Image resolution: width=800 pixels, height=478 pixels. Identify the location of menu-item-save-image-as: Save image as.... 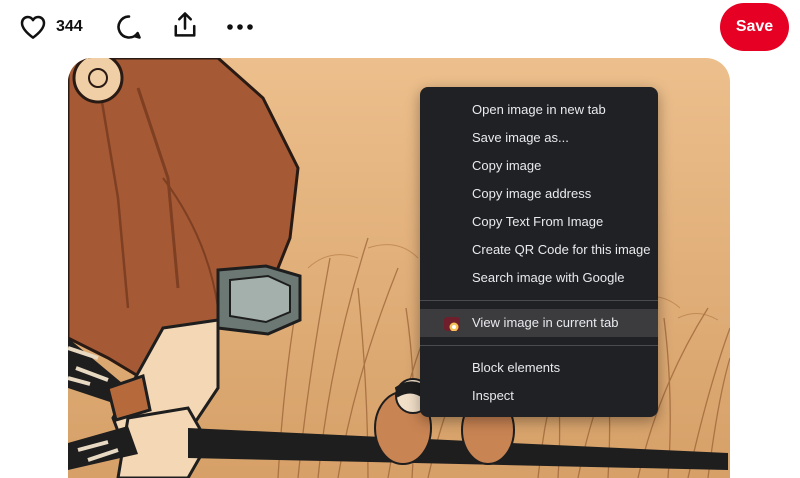
(539, 138).